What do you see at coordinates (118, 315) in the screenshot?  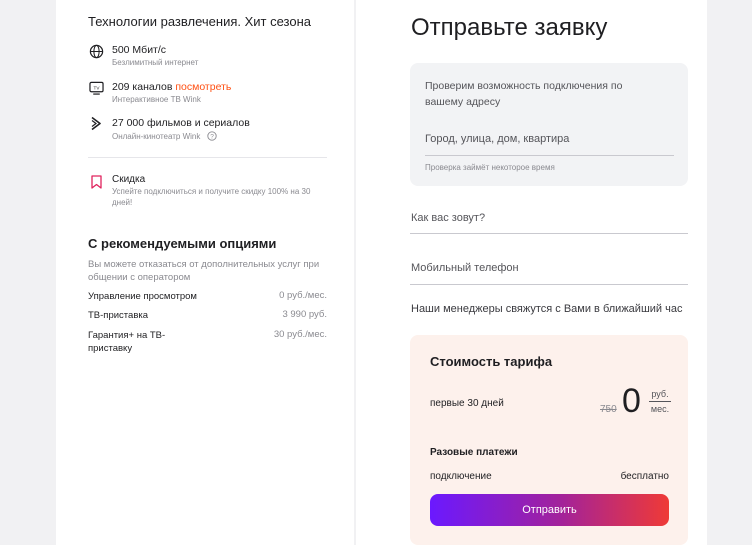 I see `option-name: ТВ-приставка` at bounding box center [118, 315].